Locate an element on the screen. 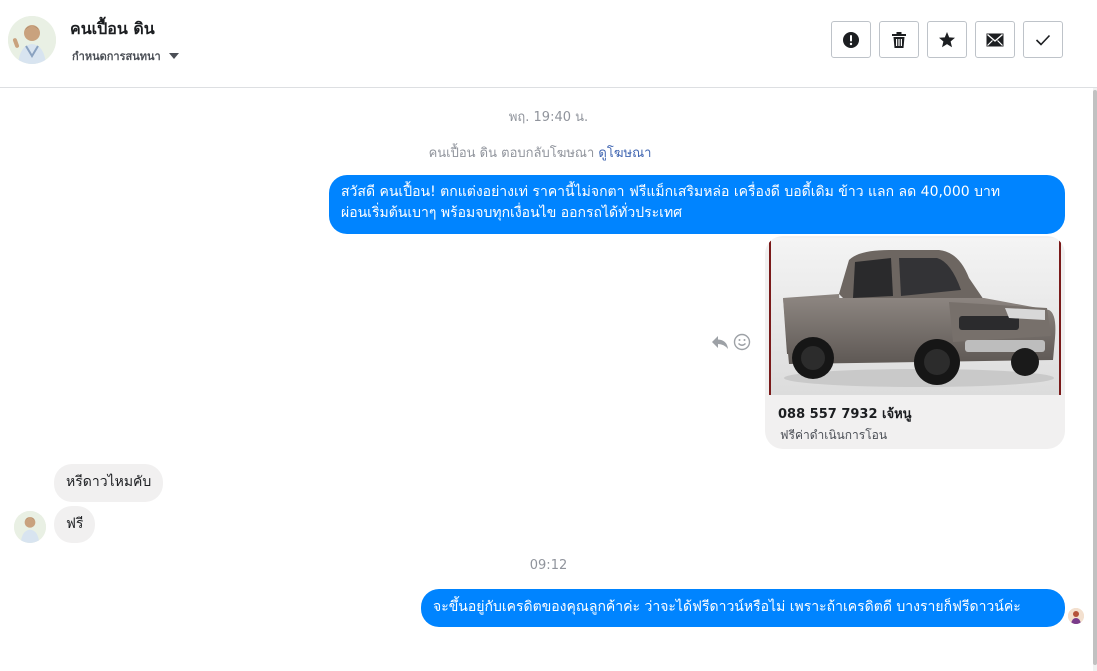 Image resolution: width=1097 pixels, height=671 pixels. ad-attachment-card: 088 557 7932 เจ้หนู ฟรีค่าดำเนินการโอน is located at coordinates (915, 342).